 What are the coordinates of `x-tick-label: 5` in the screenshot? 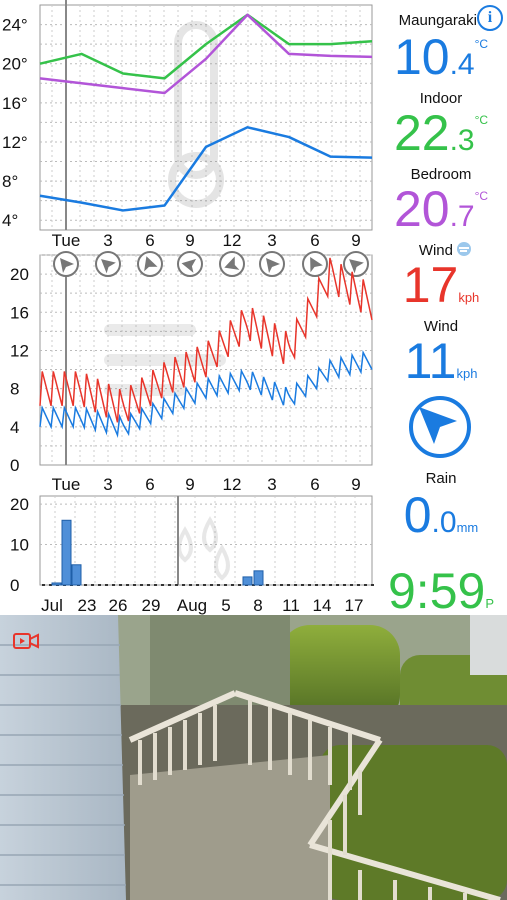 It's located at (225, 605).